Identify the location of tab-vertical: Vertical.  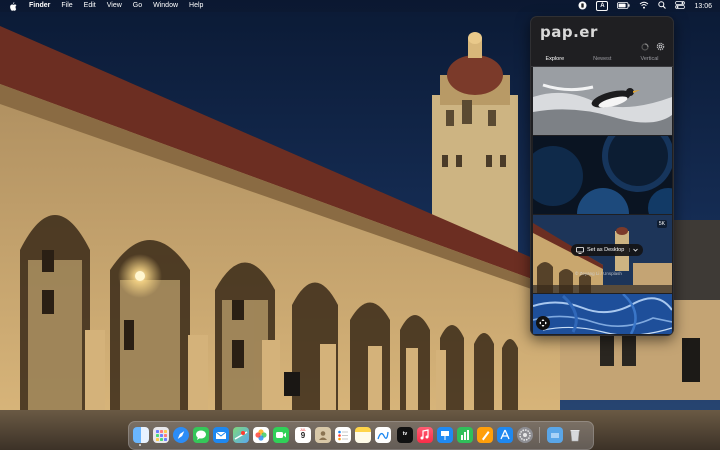
(649, 60).